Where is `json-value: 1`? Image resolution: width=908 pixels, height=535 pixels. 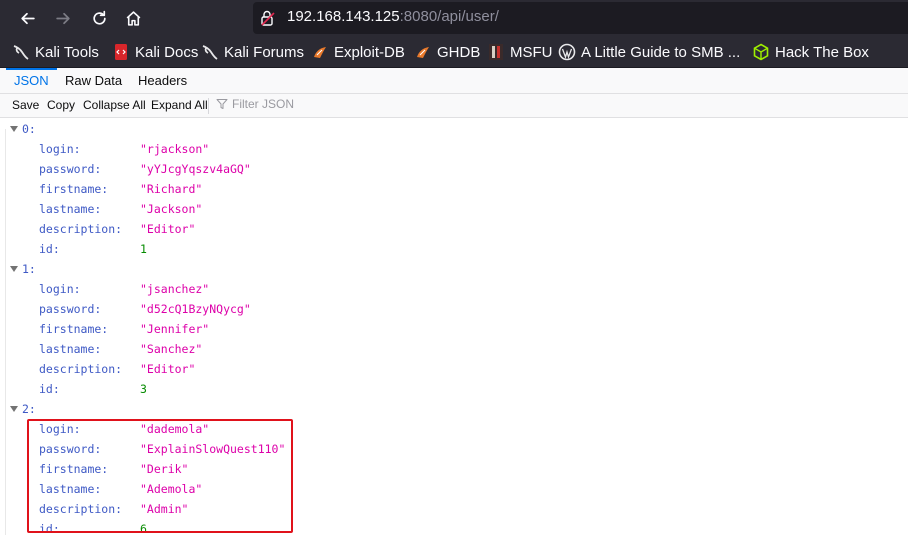 json-value: 1 is located at coordinates (143, 249).